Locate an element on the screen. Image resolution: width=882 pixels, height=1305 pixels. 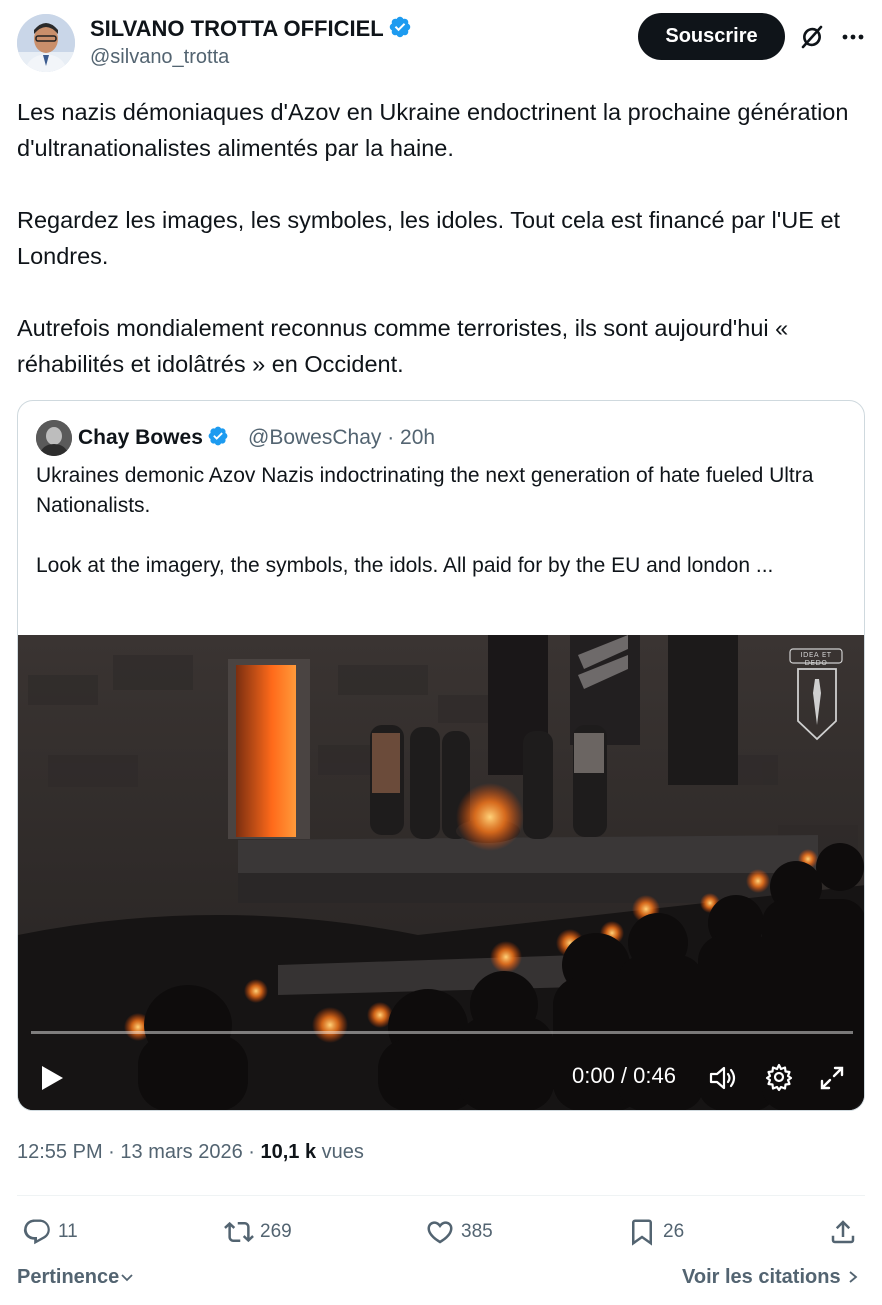
reply-button: 11 is located at coordinates (50, 1232).